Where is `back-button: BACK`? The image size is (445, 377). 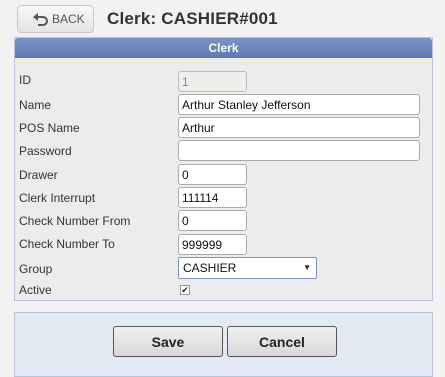
back-button: BACK is located at coordinates (55, 19).